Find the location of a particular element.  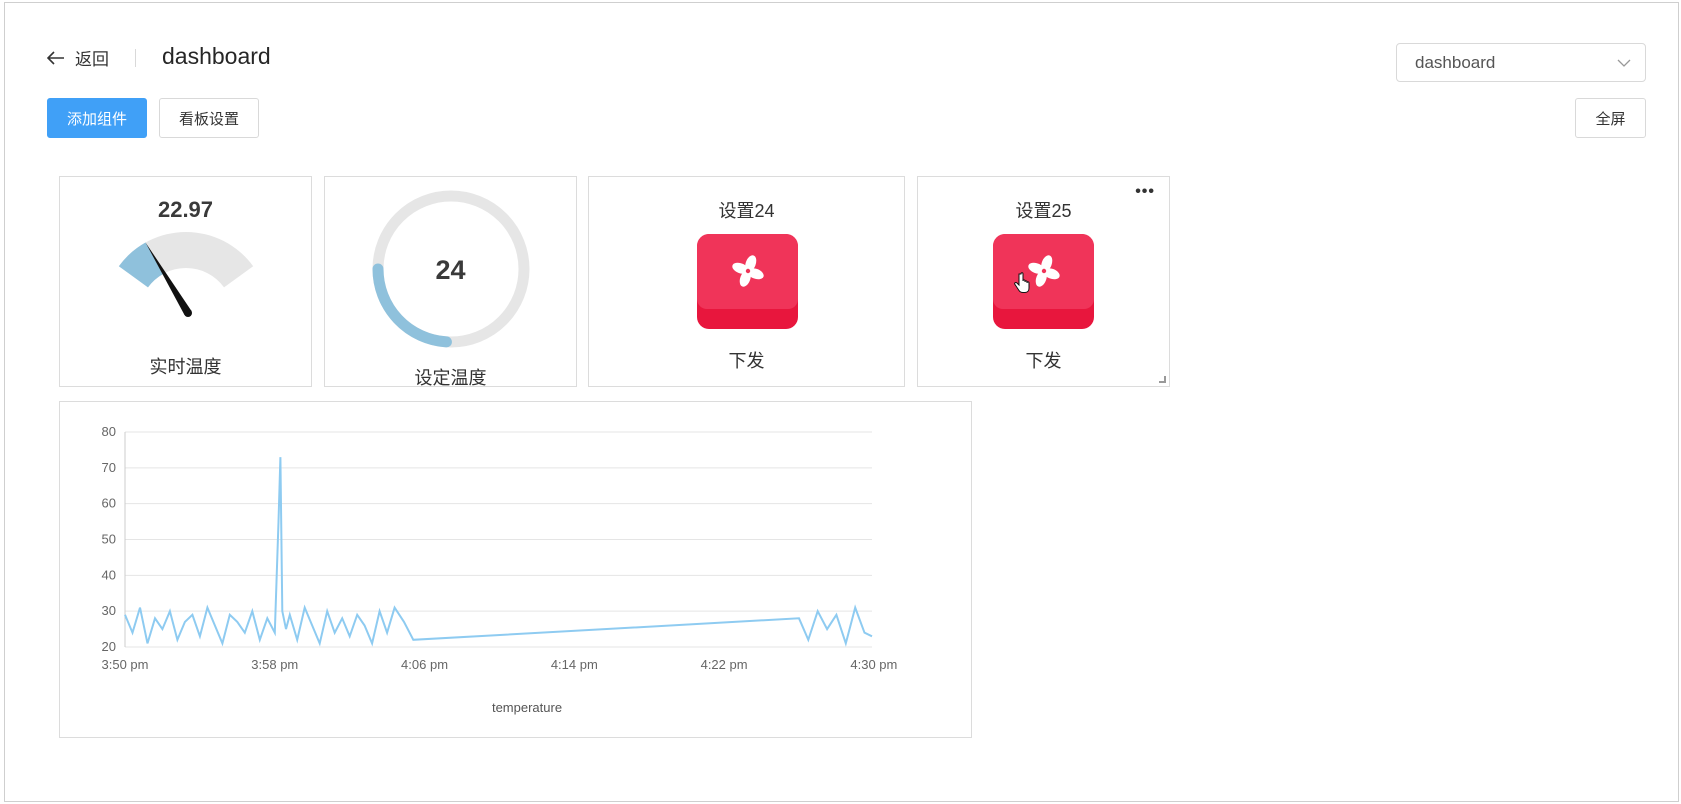

x-tick-label: 3:50 pm is located at coordinates (125, 664).